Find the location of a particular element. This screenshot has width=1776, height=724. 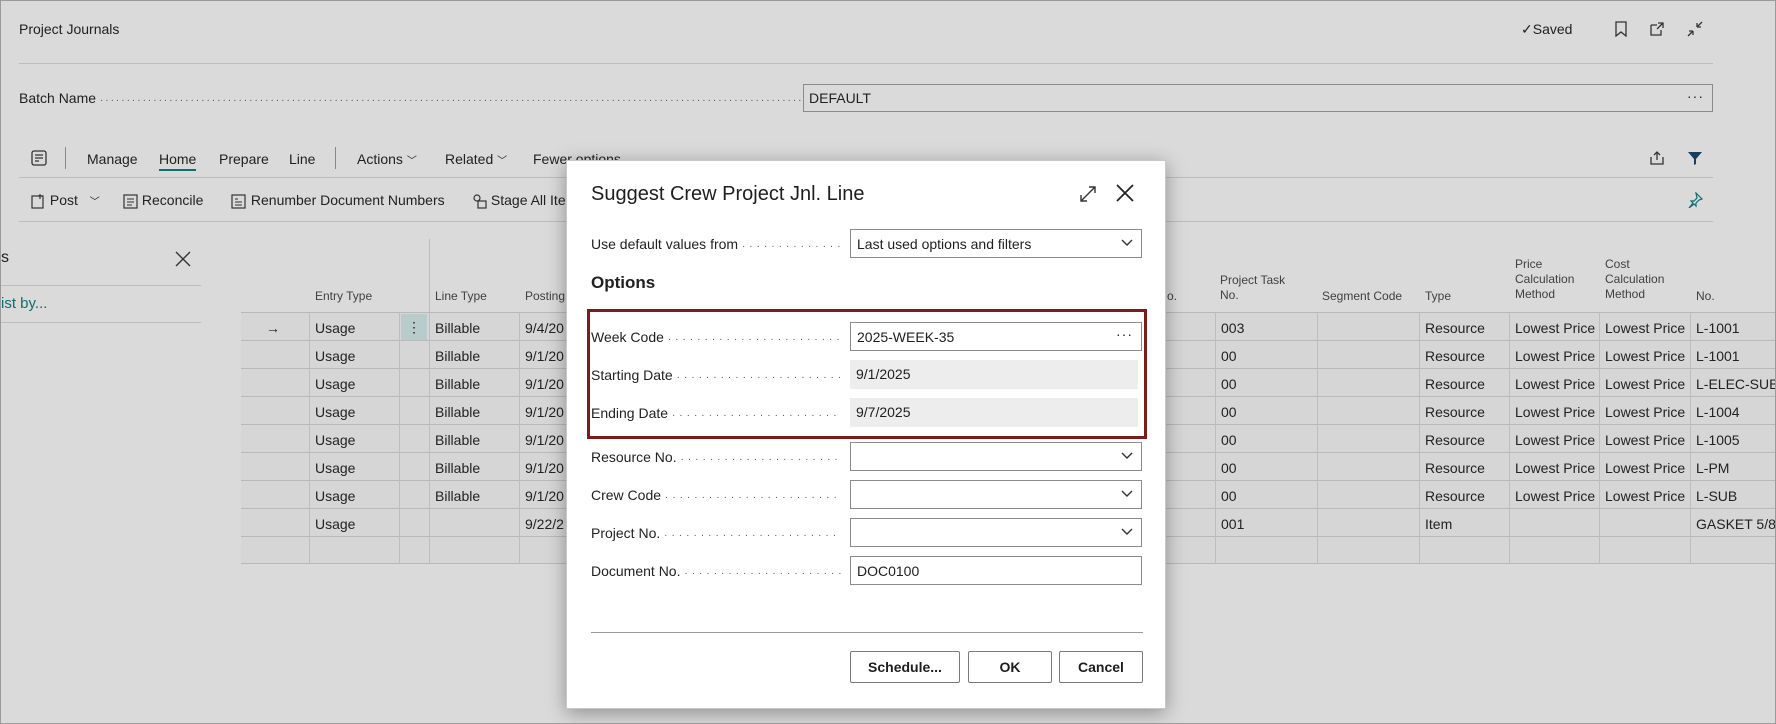

filter-icon is located at coordinates (1695, 158).